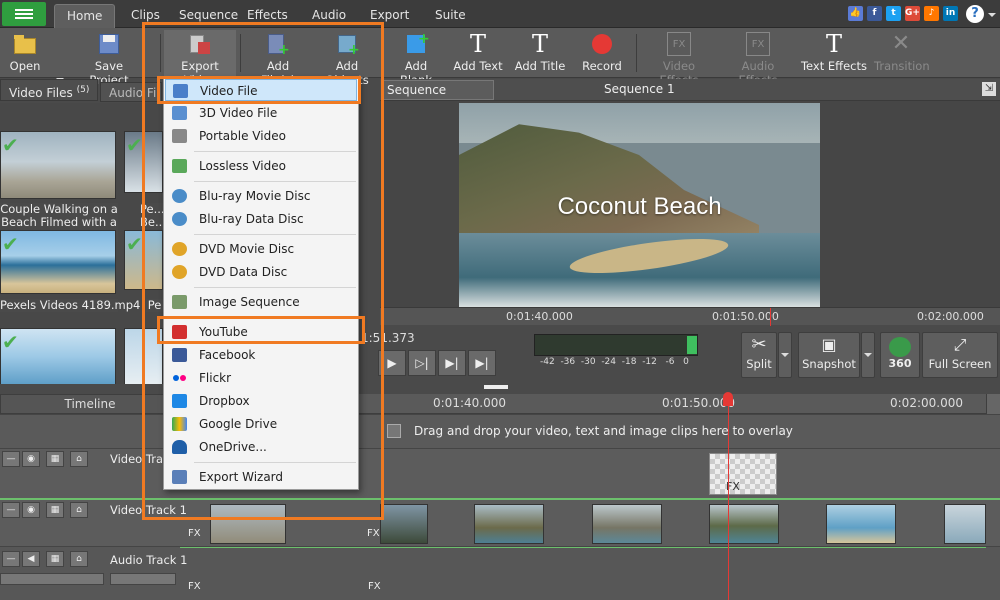 The width and height of the screenshot is (1000, 600). I want to click on floppy-disk-icon, so click(109, 44).